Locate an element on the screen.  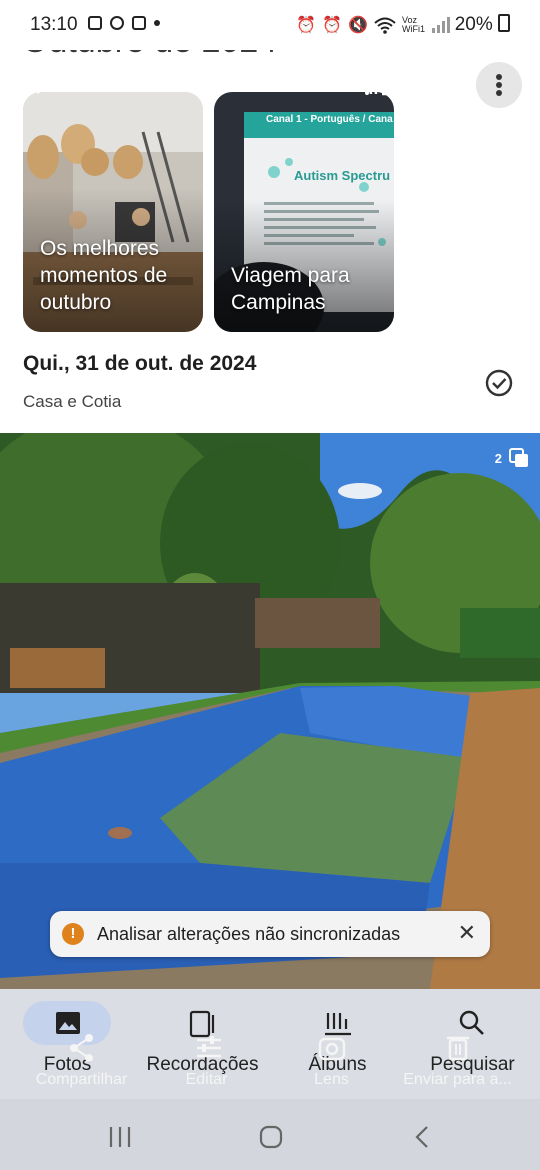
lens-action: Lens is located at coordinates (331, 1044).